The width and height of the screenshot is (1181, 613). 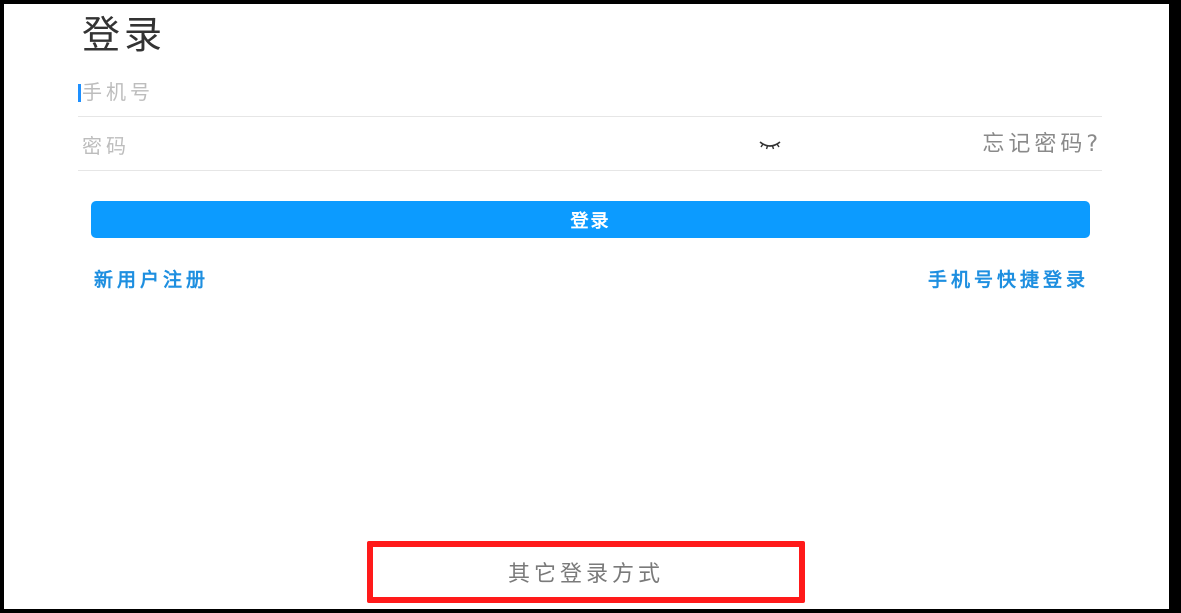 I want to click on eye-closed-icon, so click(x=770, y=144).